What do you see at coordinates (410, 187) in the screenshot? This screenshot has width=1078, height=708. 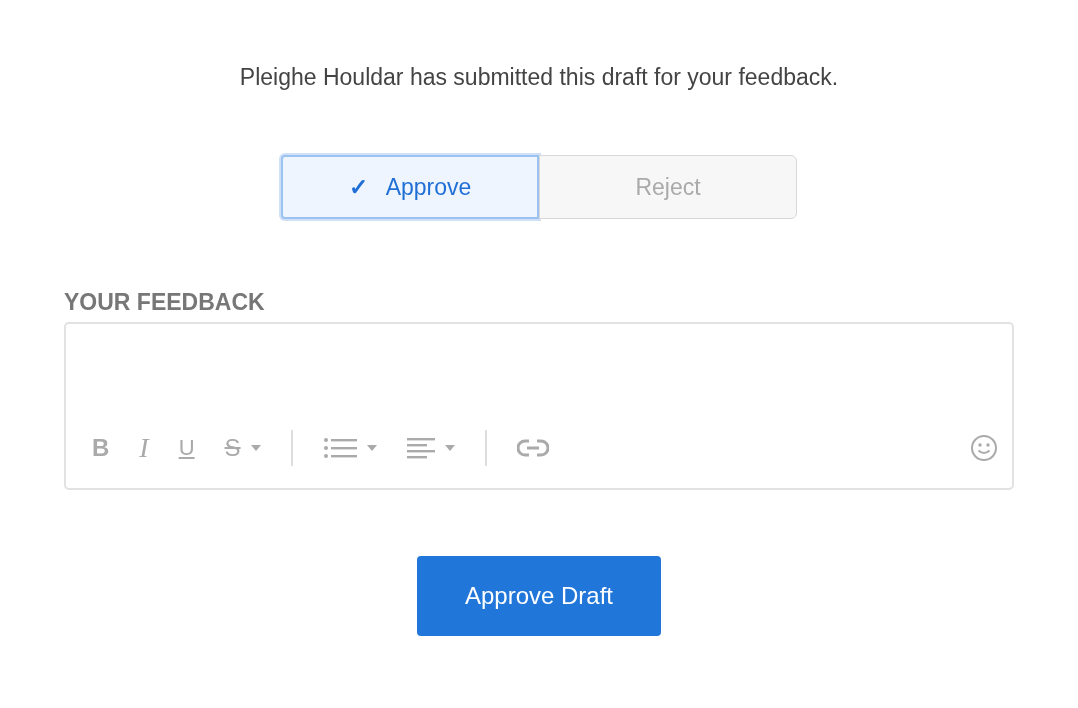 I see `decision-toggle: ✓ Approve` at bounding box center [410, 187].